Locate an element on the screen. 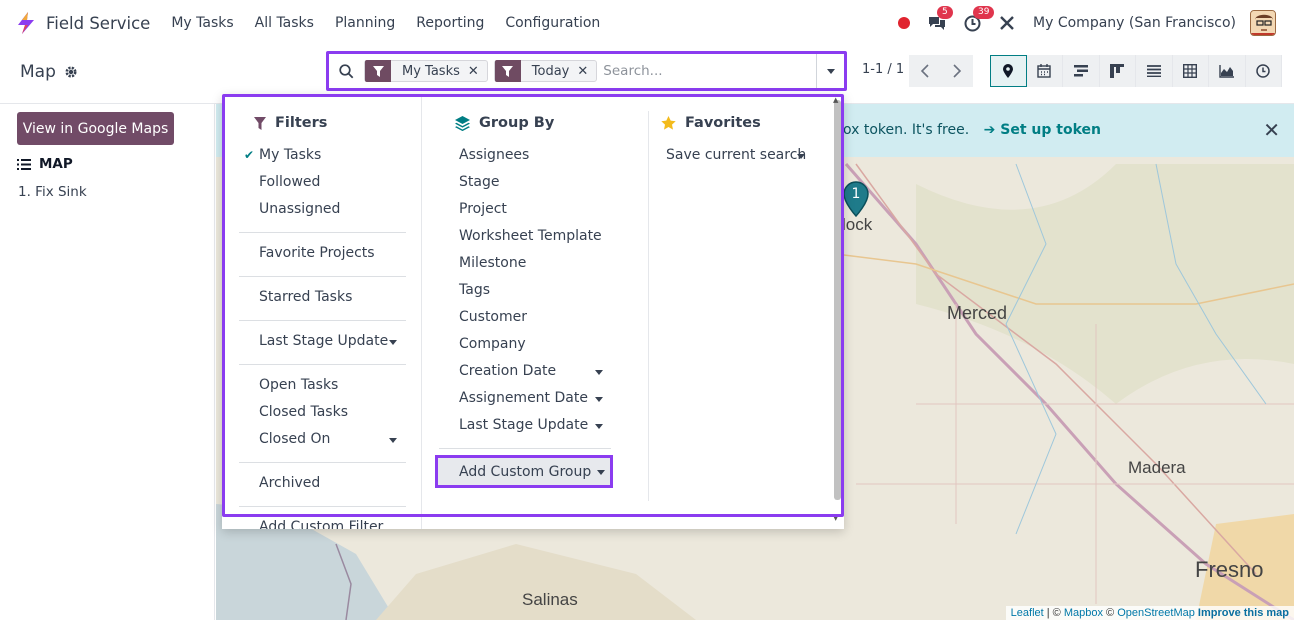  activities-button: 39 is located at coordinates (979, 18).